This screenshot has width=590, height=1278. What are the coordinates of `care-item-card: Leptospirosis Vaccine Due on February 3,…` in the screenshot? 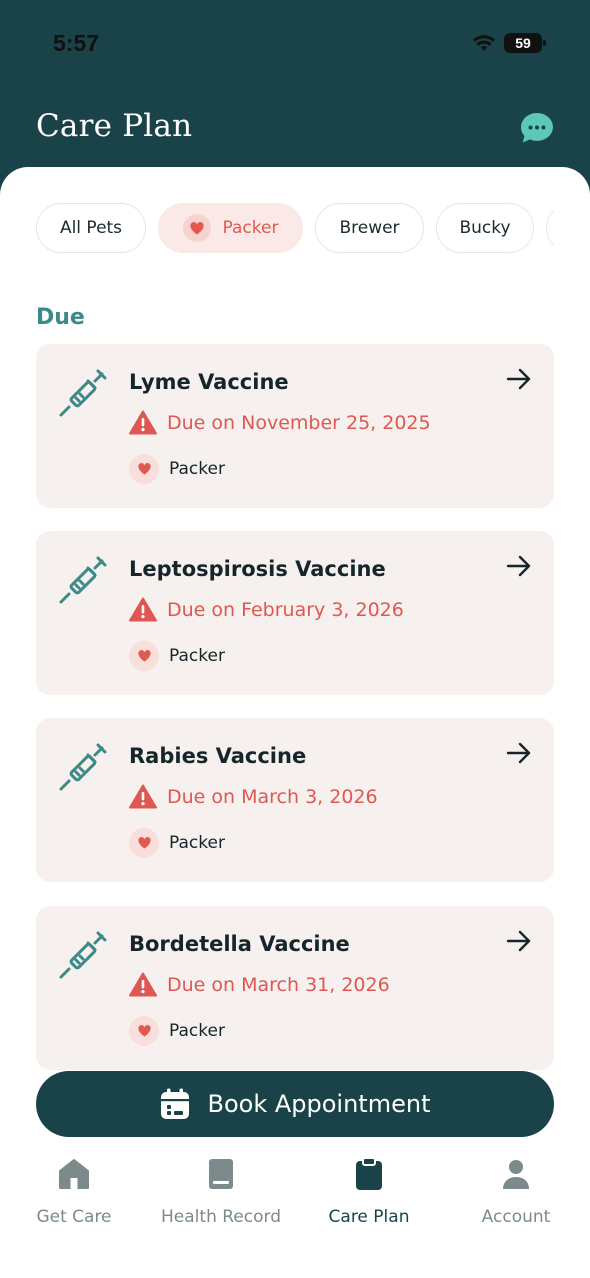 It's located at (295, 613).